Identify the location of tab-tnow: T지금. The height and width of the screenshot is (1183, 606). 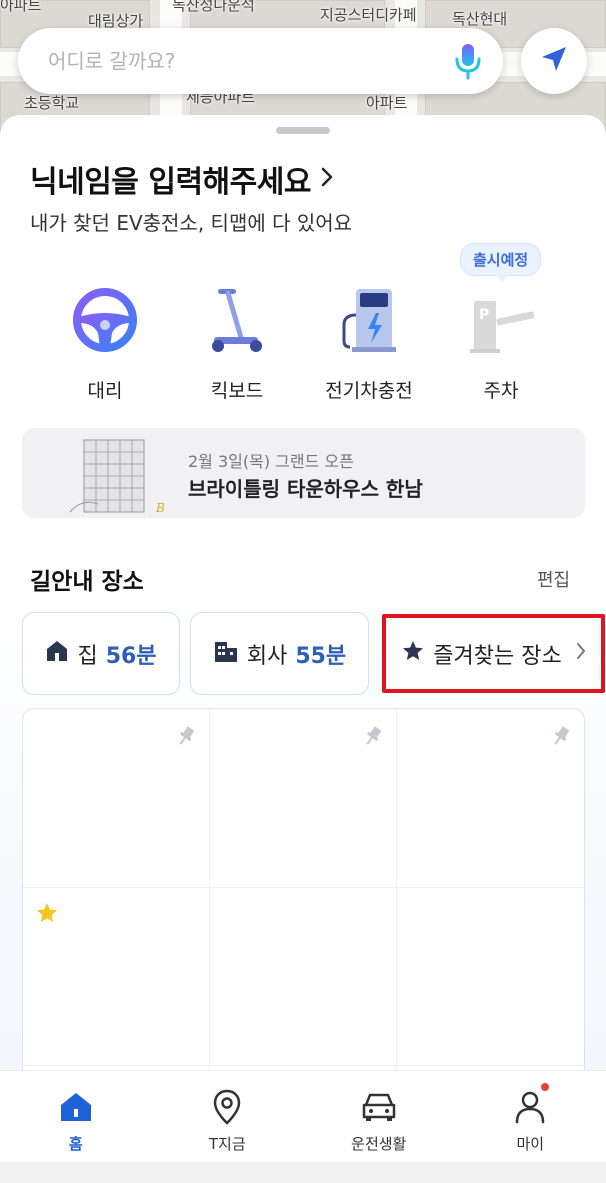
(228, 1116).